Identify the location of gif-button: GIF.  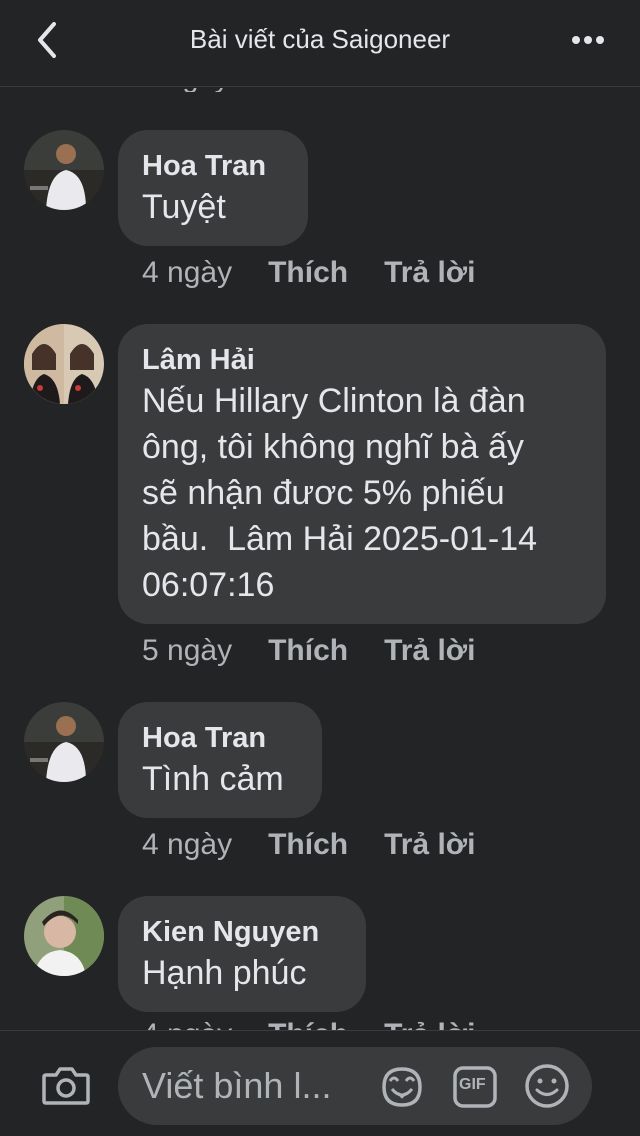
(475, 1087).